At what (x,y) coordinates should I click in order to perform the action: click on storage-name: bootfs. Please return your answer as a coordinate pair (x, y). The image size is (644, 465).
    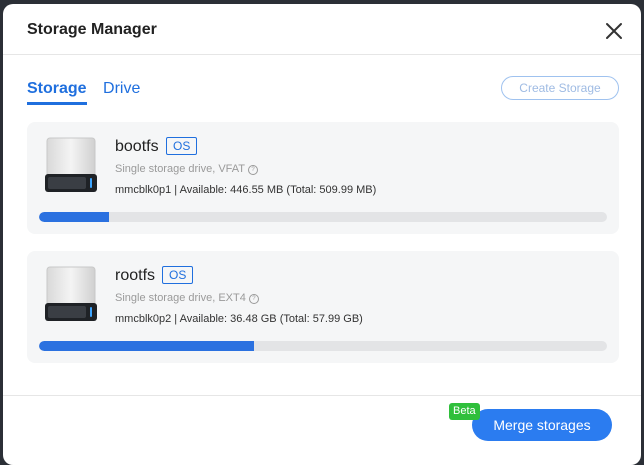
    Looking at the image, I should click on (137, 146).